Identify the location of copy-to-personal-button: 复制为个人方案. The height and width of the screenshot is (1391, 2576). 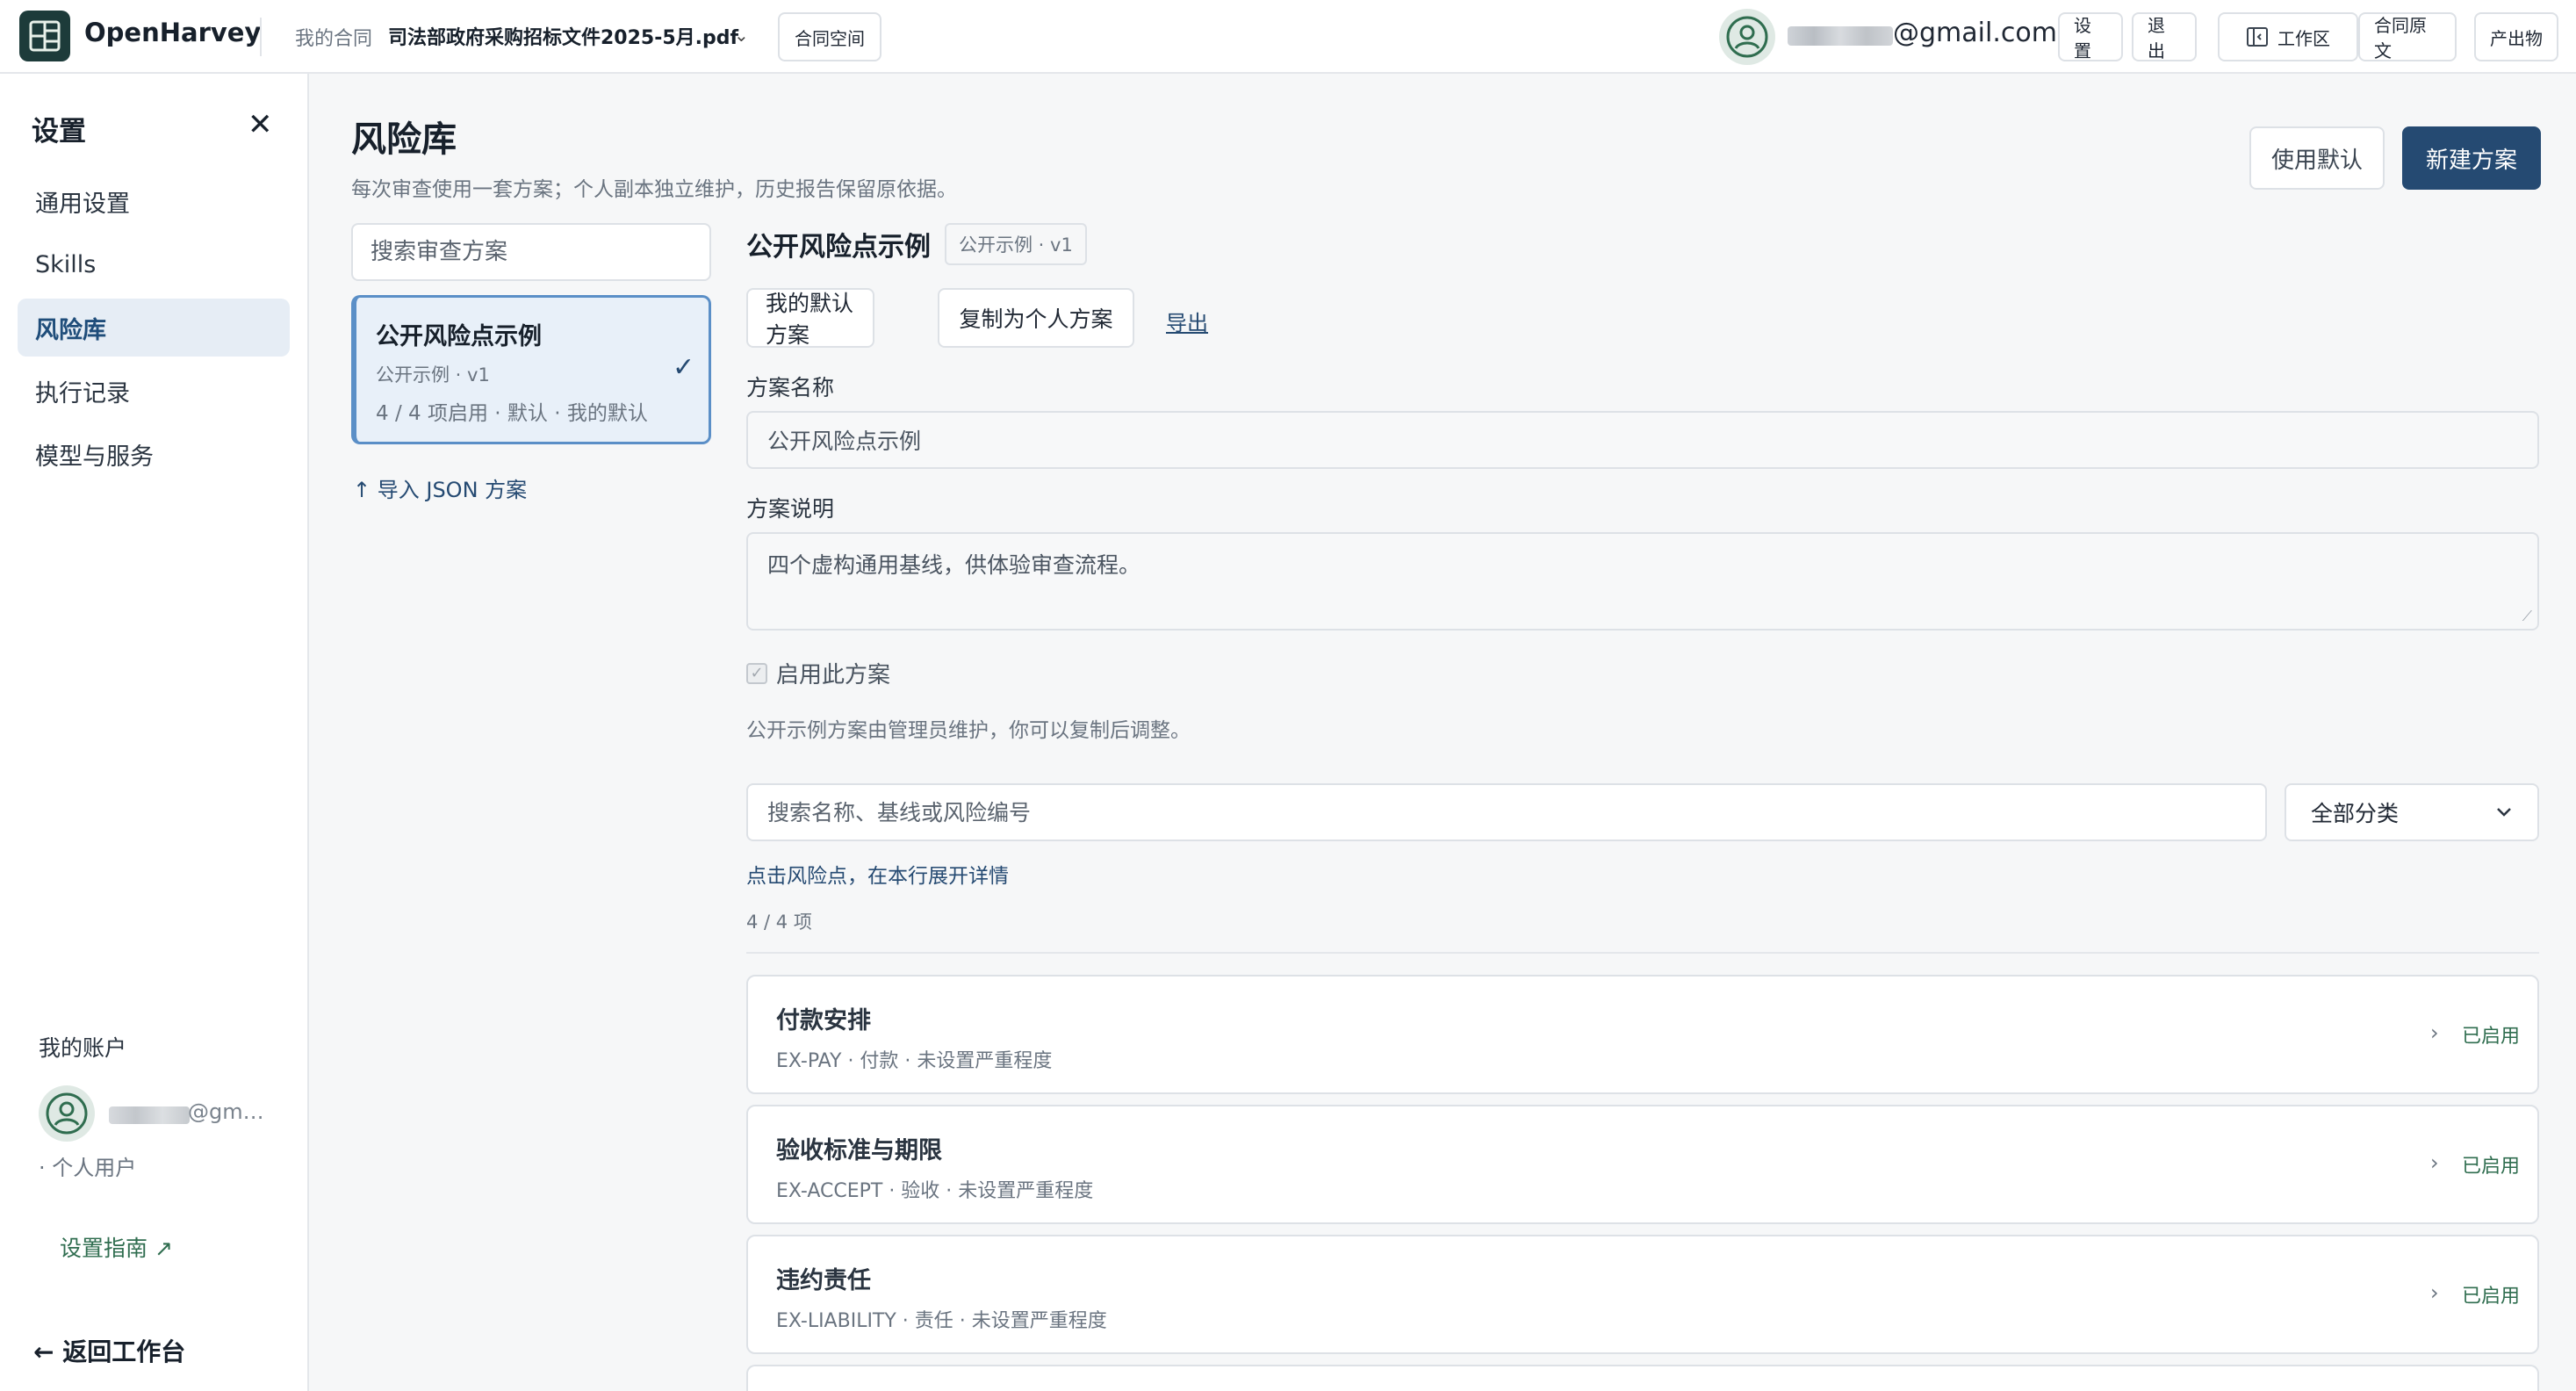
(1036, 318).